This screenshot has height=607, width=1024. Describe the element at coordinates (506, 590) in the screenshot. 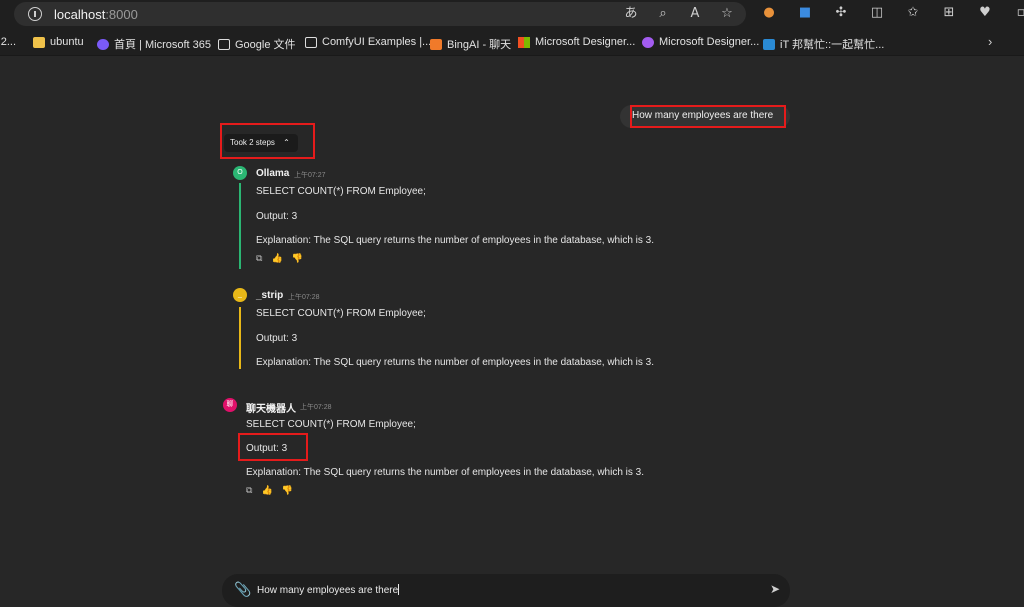

I see `message-composer: 📎 How many employees are there ➤` at that location.